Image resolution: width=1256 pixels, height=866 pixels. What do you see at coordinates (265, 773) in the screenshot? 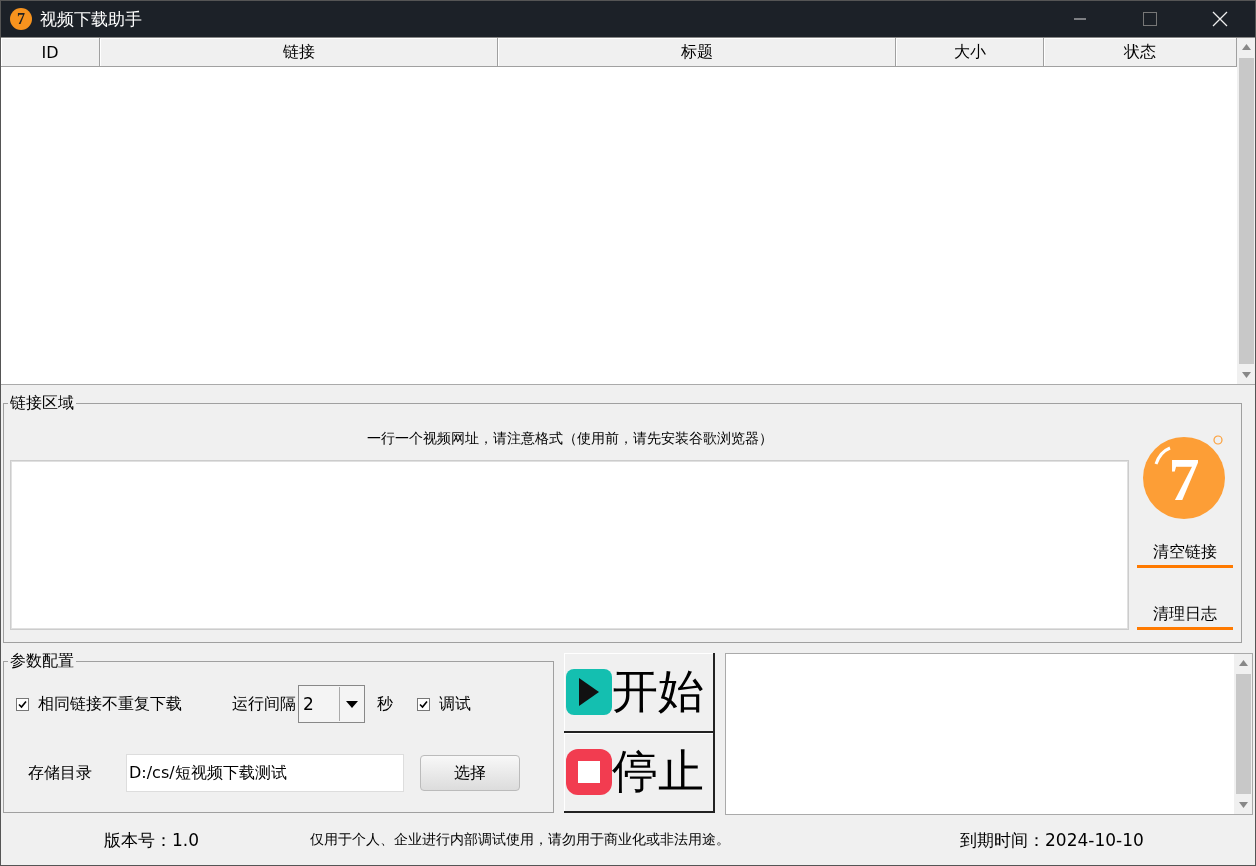
I see `storage-path-field: D:/cs/短视频下载测试` at bounding box center [265, 773].